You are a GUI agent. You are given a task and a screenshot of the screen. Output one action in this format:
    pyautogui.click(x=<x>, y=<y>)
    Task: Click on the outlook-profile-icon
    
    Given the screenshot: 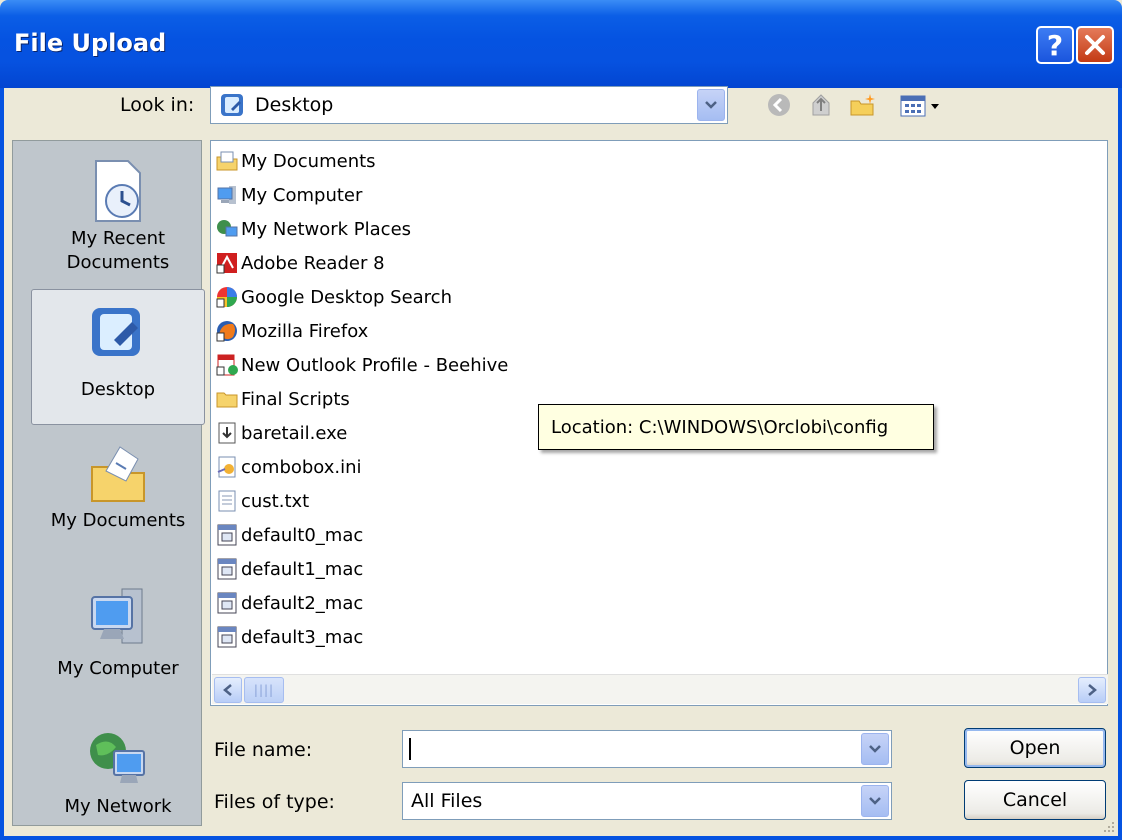 What is the action you would take?
    pyautogui.click(x=227, y=365)
    